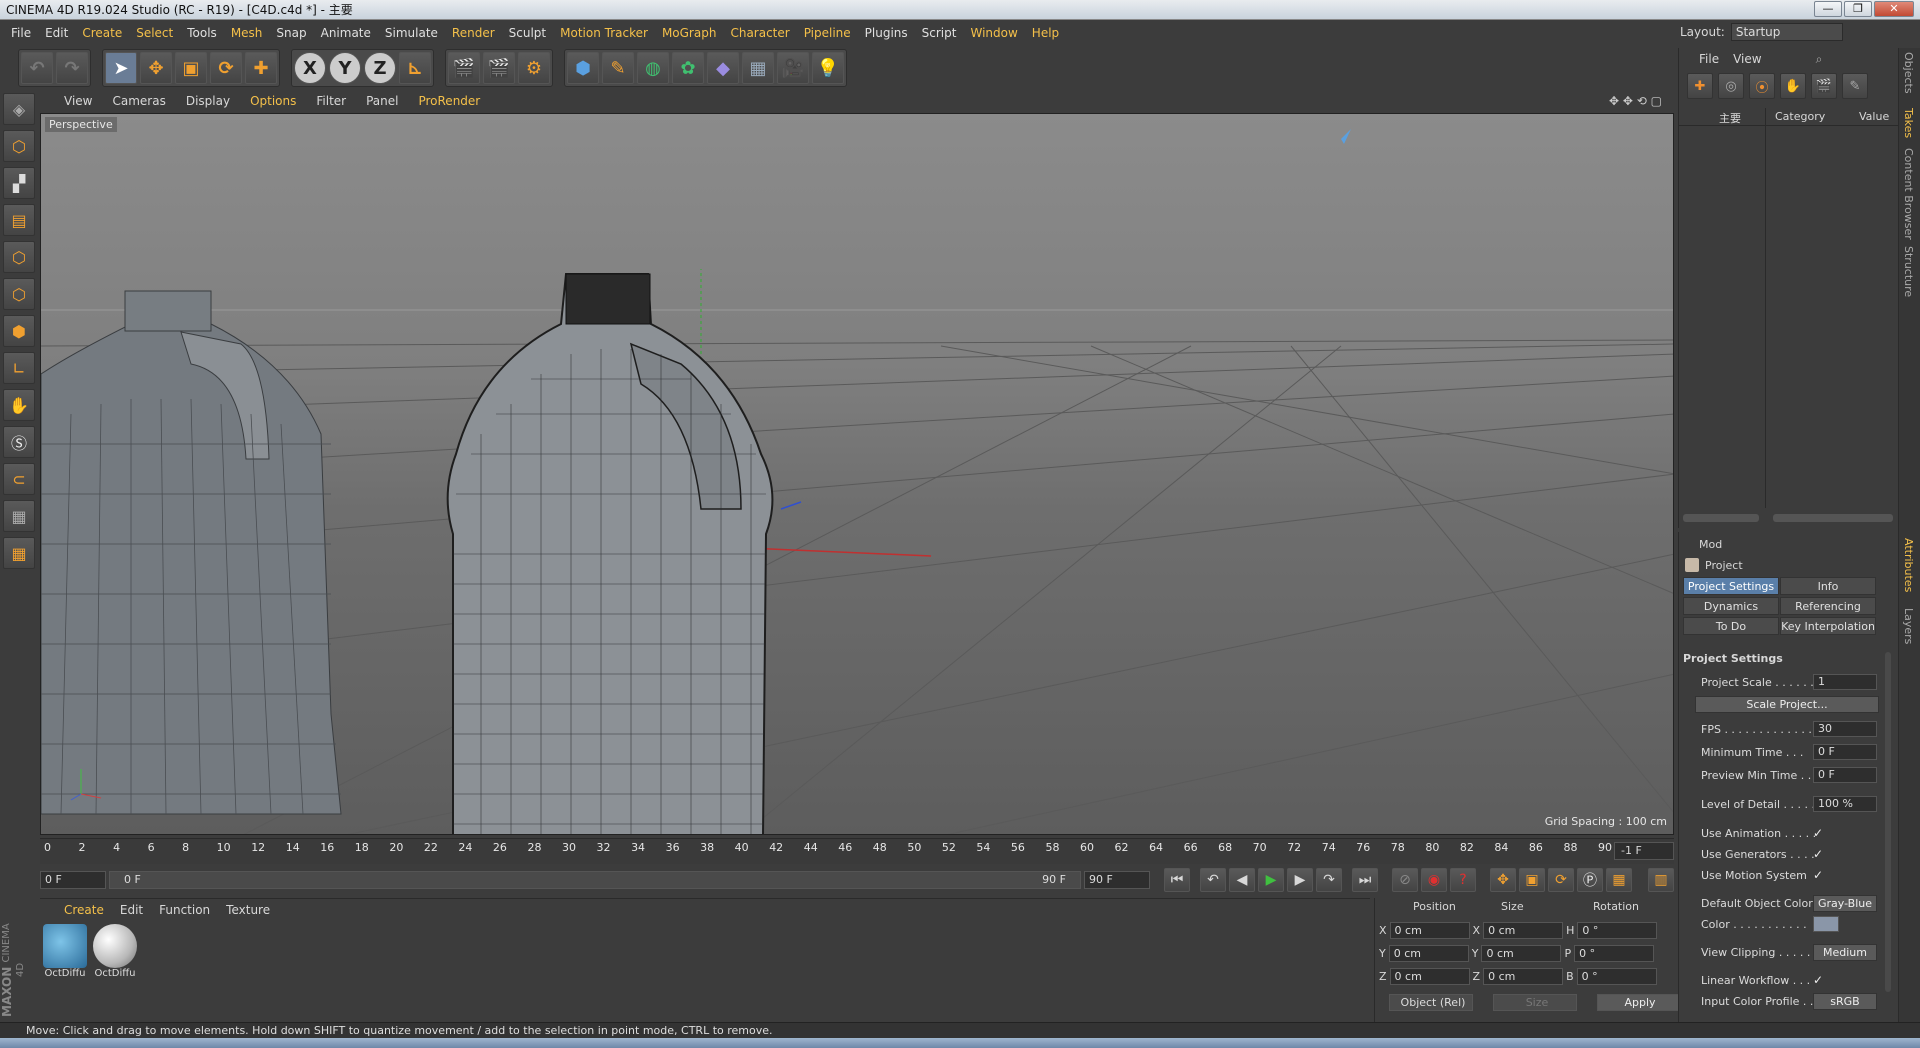 This screenshot has width=1920, height=1048. Describe the element at coordinates (1845, 775) in the screenshot. I see `preview-min-time-field: 0 F` at that location.